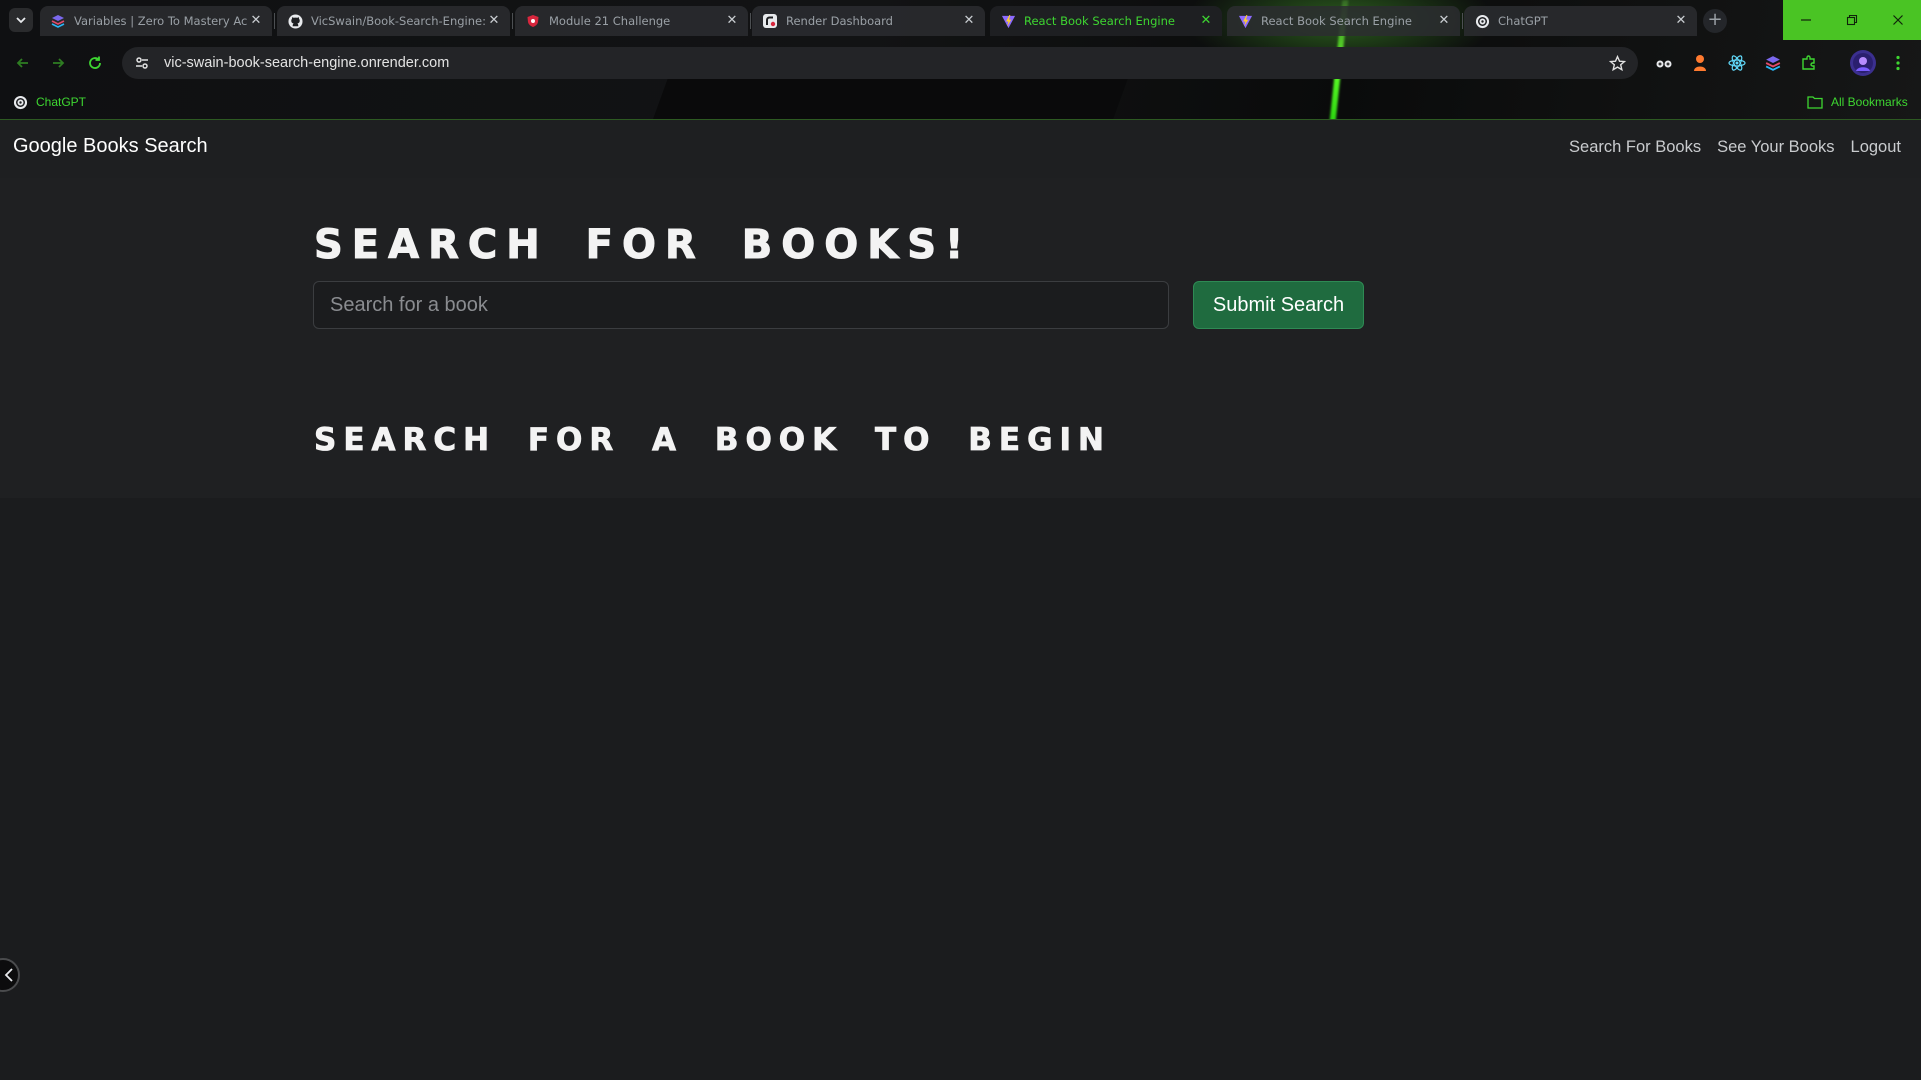 The height and width of the screenshot is (1080, 1921). I want to click on tab-6: ChatGPT ✕, so click(1580, 21).